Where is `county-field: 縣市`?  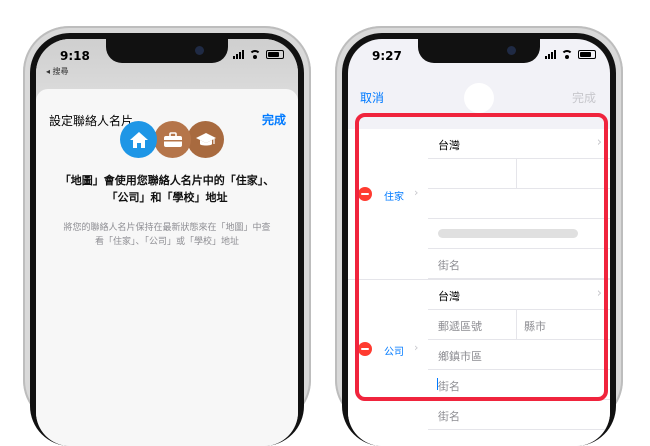
county-field: 縣市 is located at coordinates (535, 326).